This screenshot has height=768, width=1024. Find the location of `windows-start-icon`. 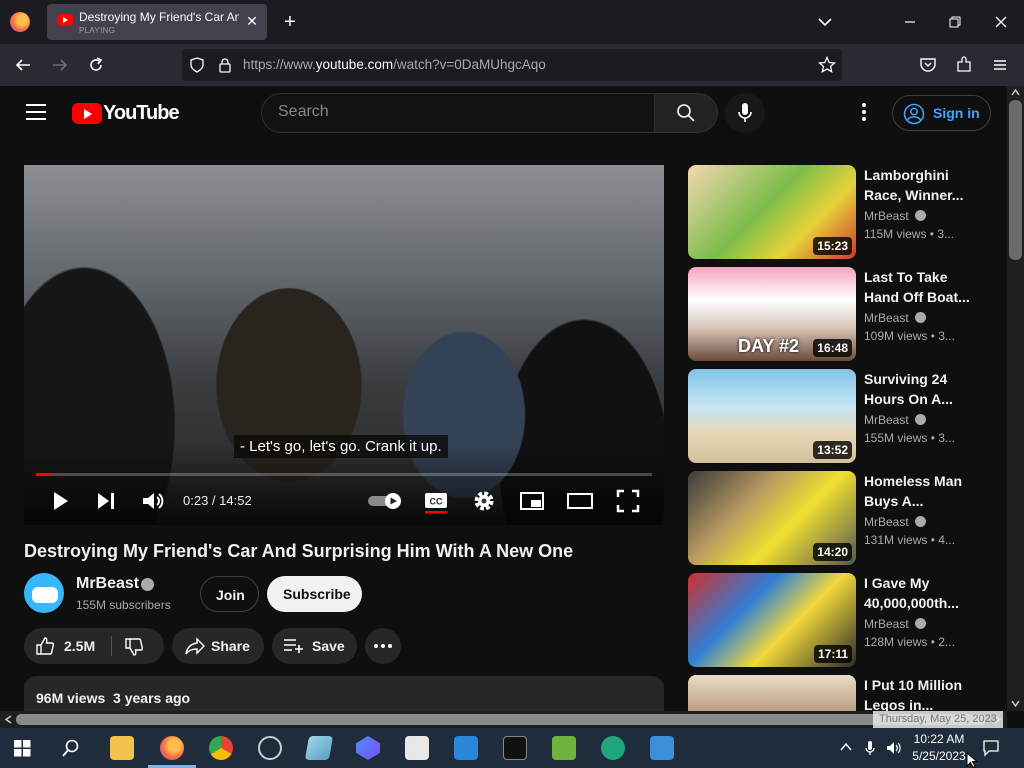

windows-start-icon is located at coordinates (22, 748).